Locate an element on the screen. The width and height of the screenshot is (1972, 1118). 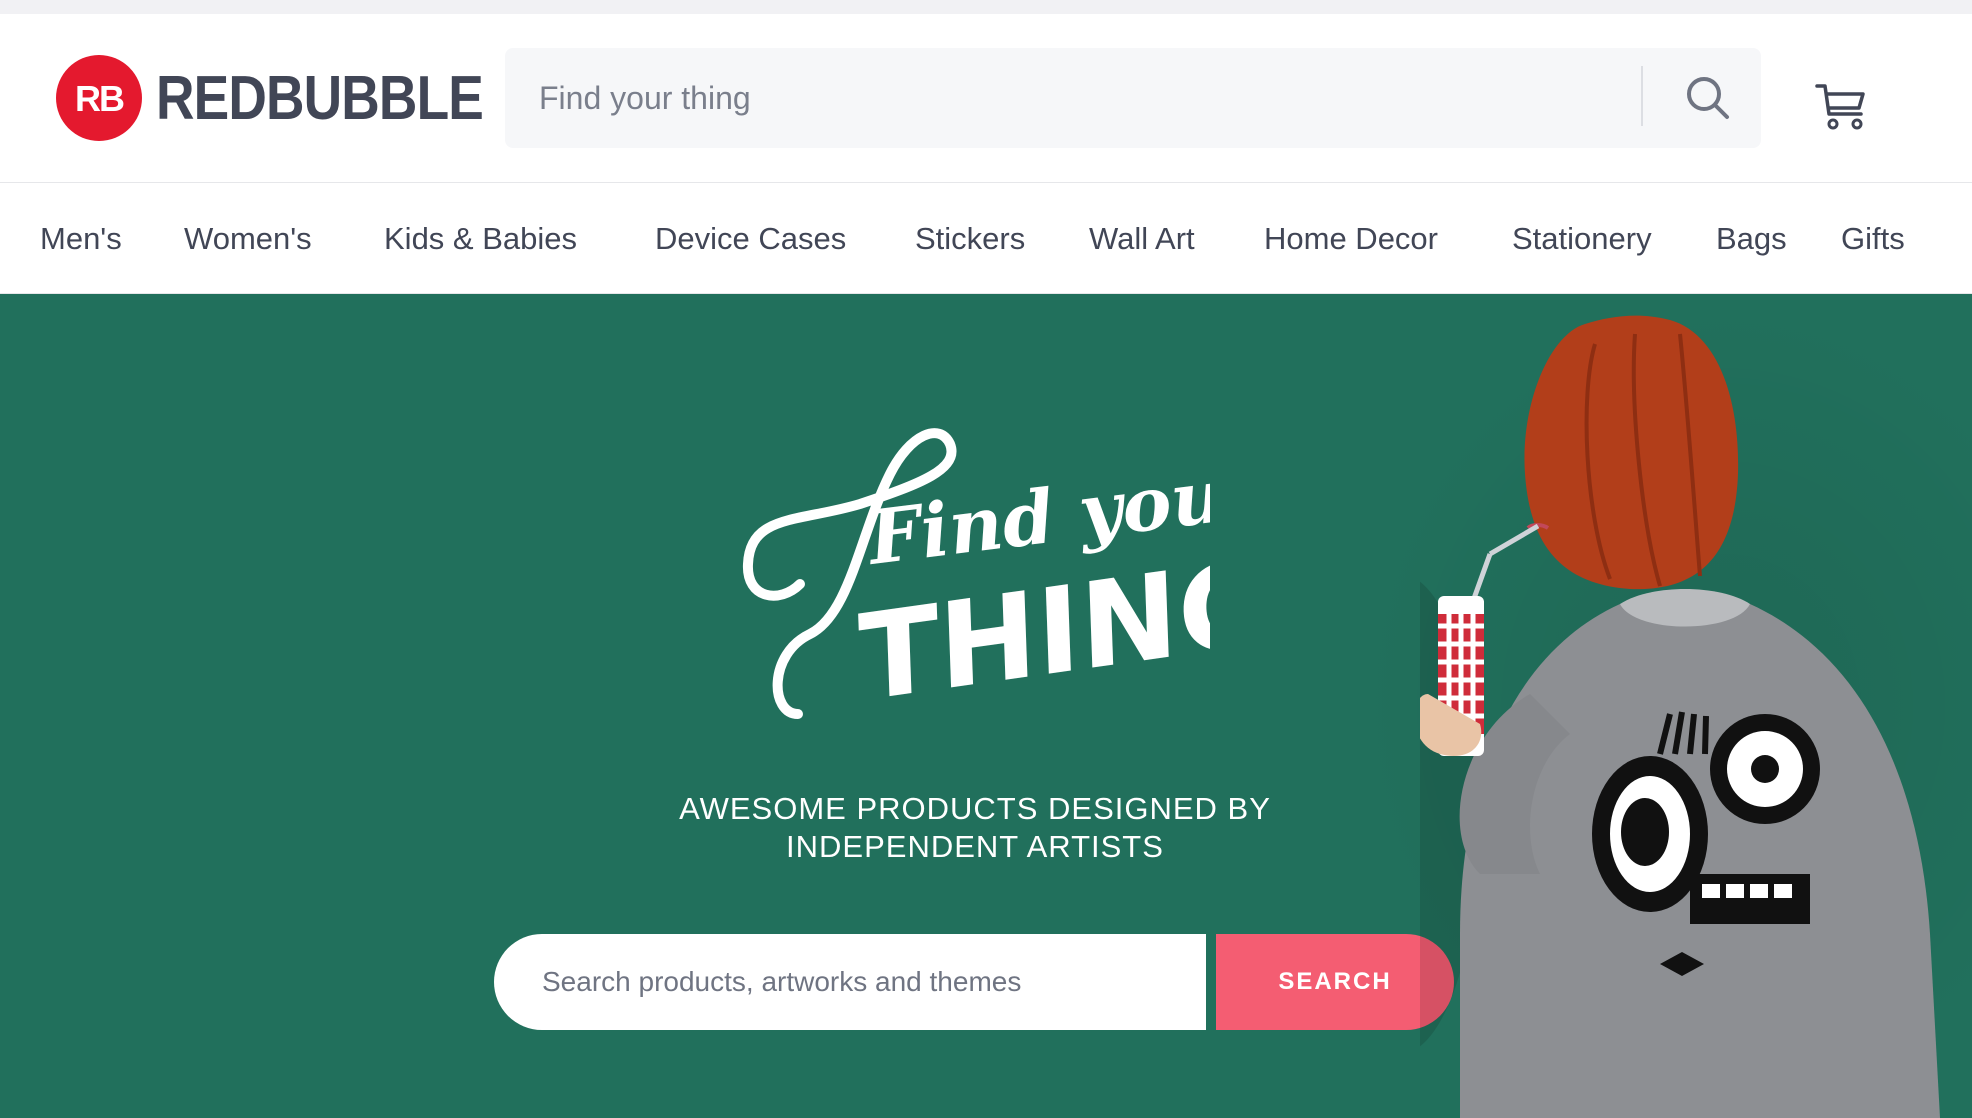
hero-search is located at coordinates (850, 982).